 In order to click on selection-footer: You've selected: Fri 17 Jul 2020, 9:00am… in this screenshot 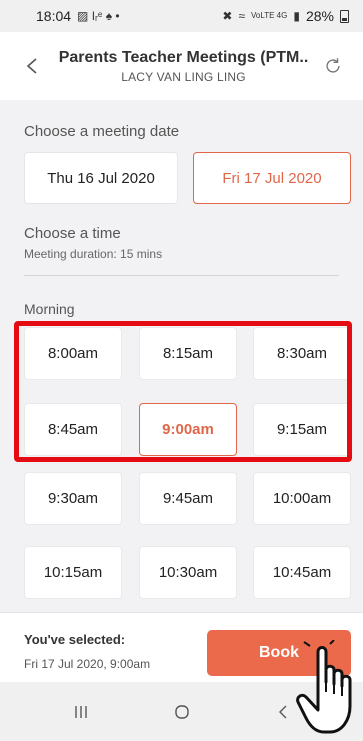, I will do `click(181, 647)`.